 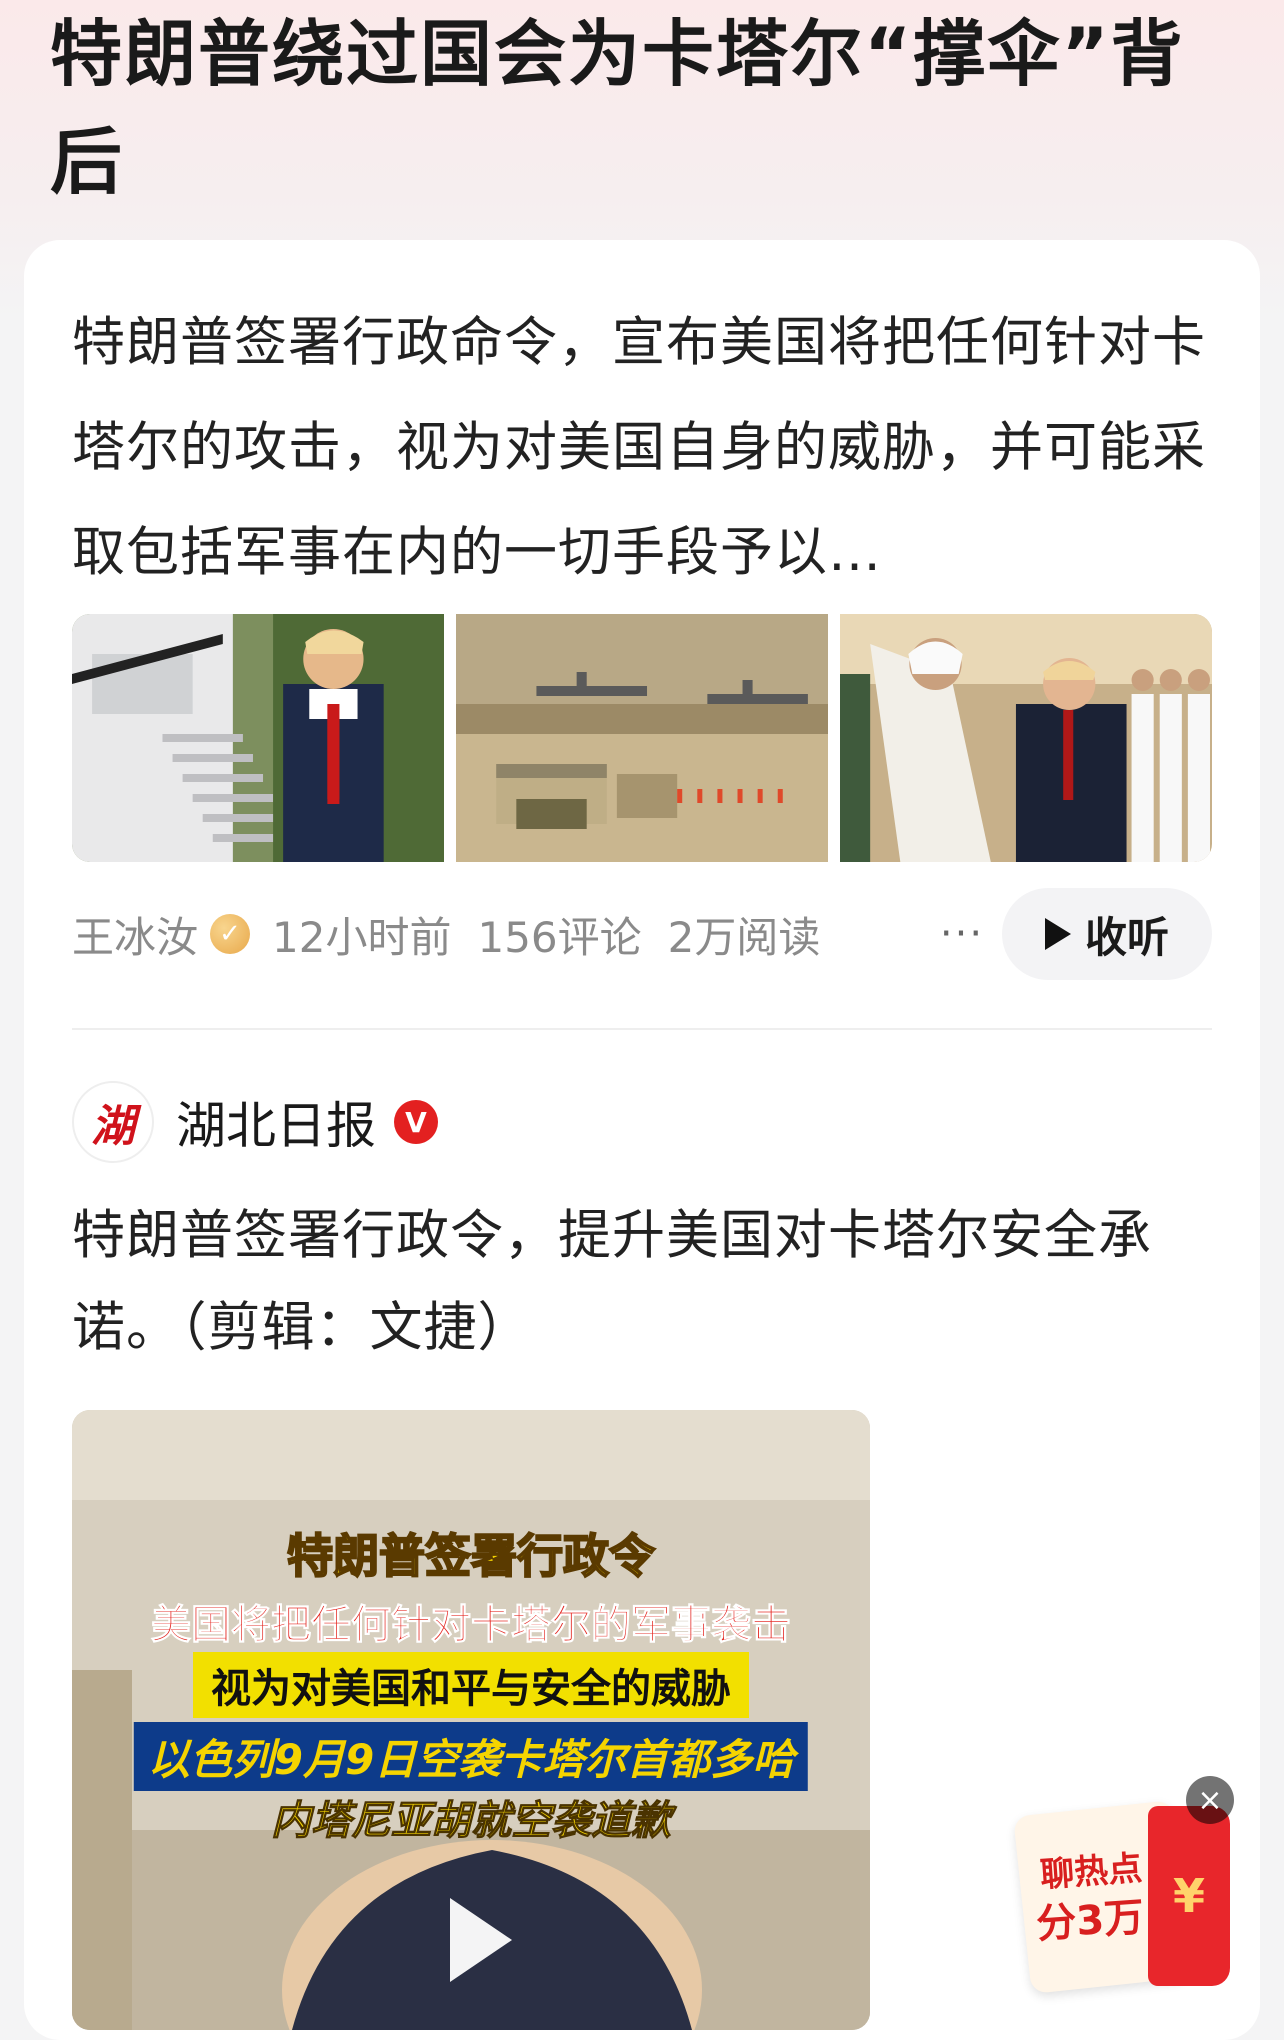 I want to click on image-gallery, so click(x=642, y=738).